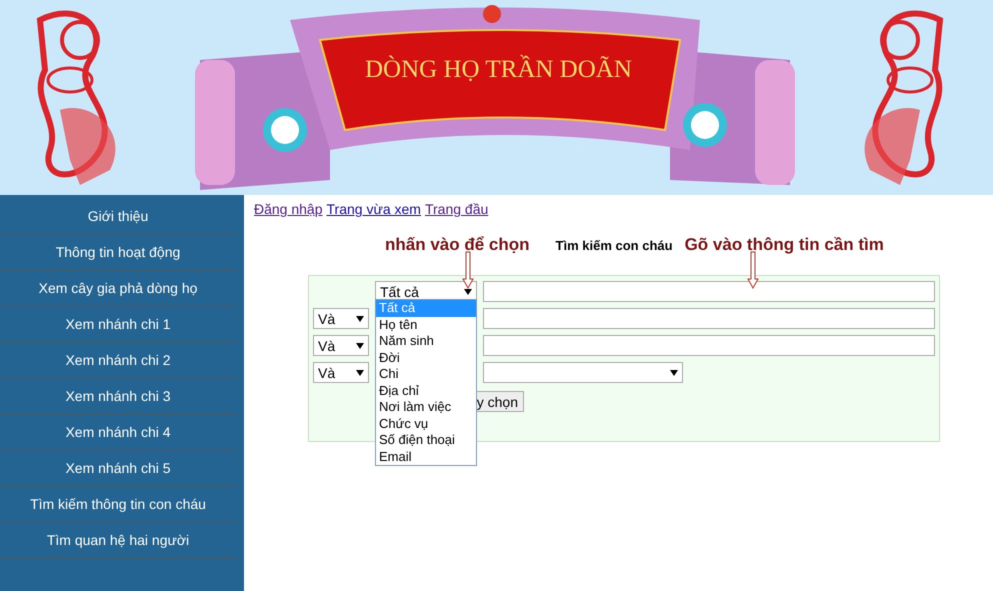 The image size is (993, 591). What do you see at coordinates (468, 270) in the screenshot?
I see `down-arrow-icon` at bounding box center [468, 270].